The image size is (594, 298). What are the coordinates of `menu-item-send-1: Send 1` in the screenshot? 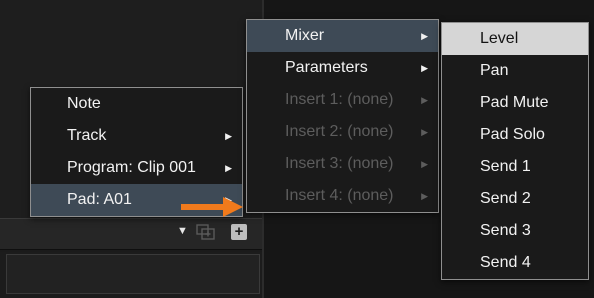 It's located at (515, 167).